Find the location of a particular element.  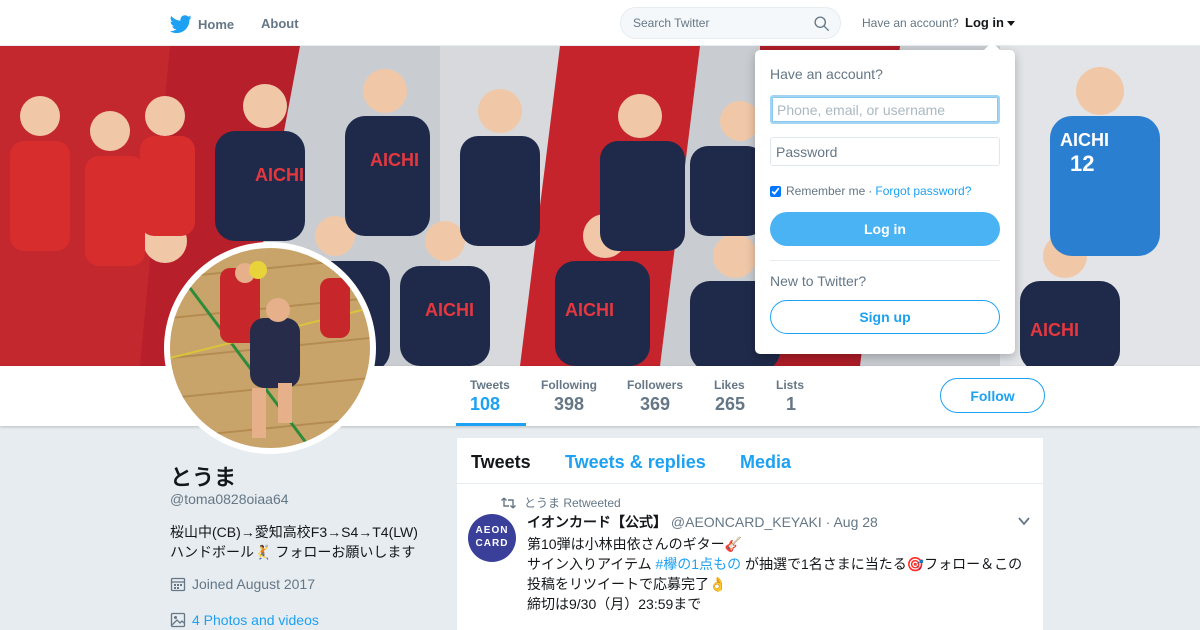

tweet-line-text: が抽選で1名さまに当たる🎯フォロー＆この is located at coordinates (882, 564).